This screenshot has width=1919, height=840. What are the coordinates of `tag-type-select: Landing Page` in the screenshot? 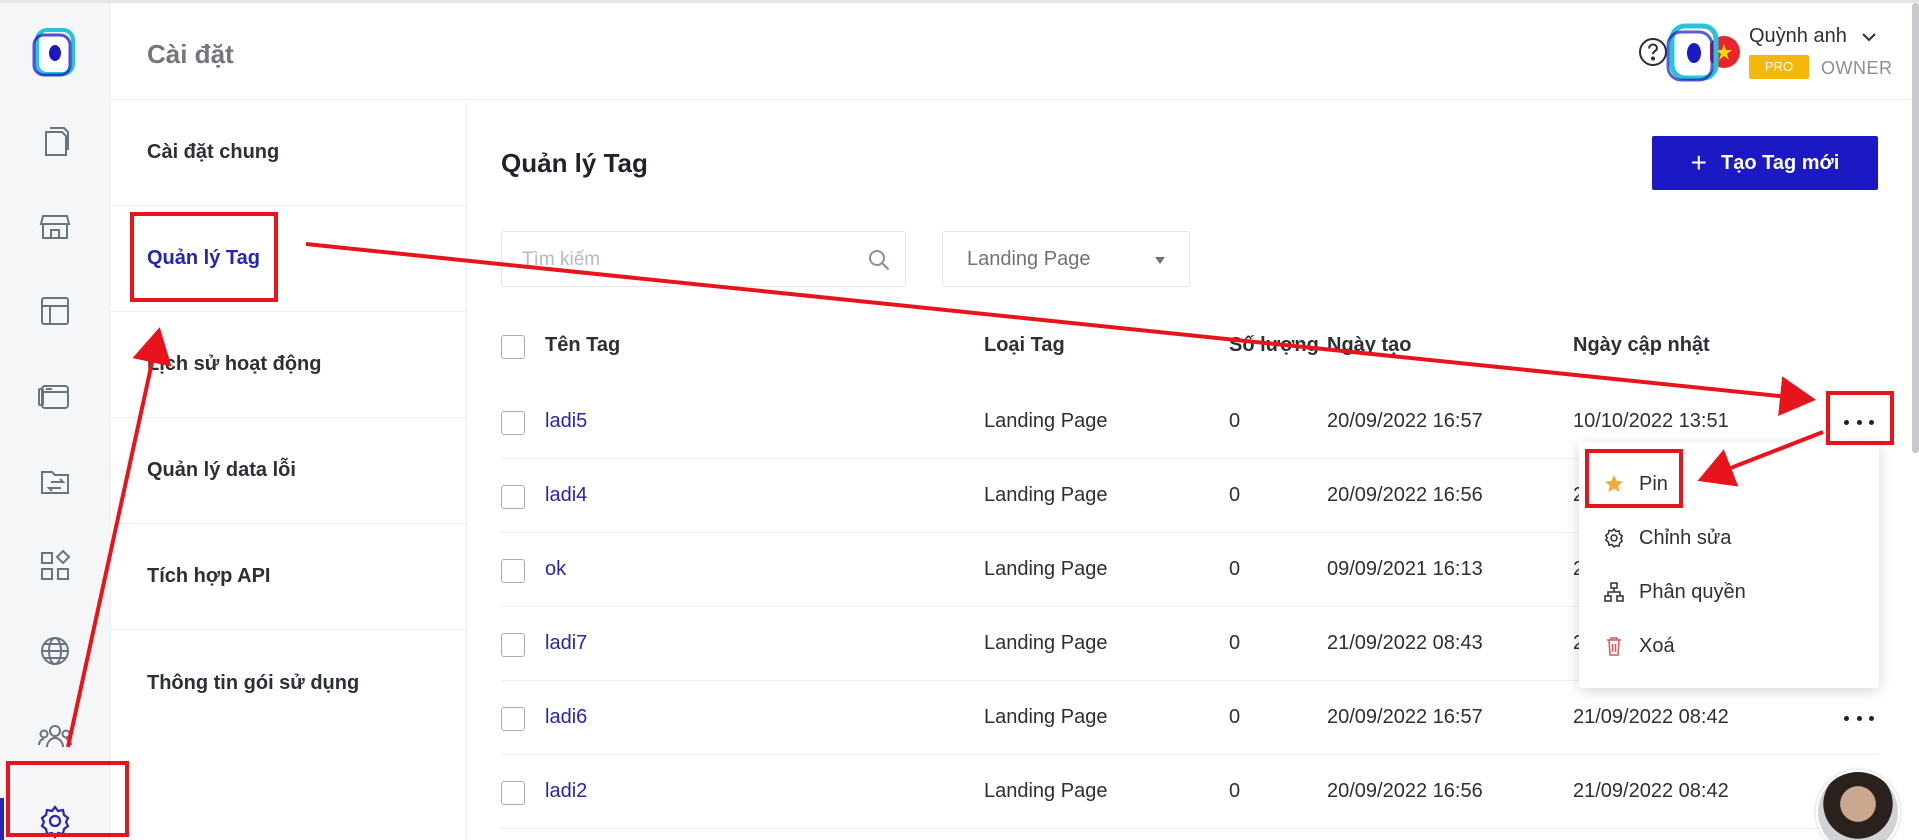 It's located at (1066, 259).